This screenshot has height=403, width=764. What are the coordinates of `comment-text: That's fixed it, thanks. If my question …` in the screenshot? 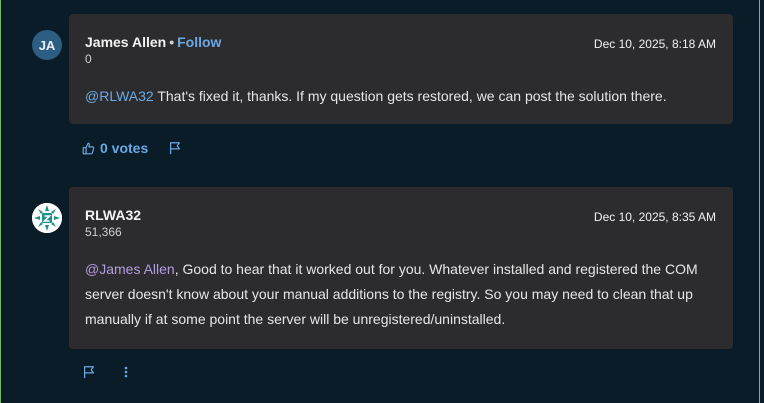 It's located at (410, 96).